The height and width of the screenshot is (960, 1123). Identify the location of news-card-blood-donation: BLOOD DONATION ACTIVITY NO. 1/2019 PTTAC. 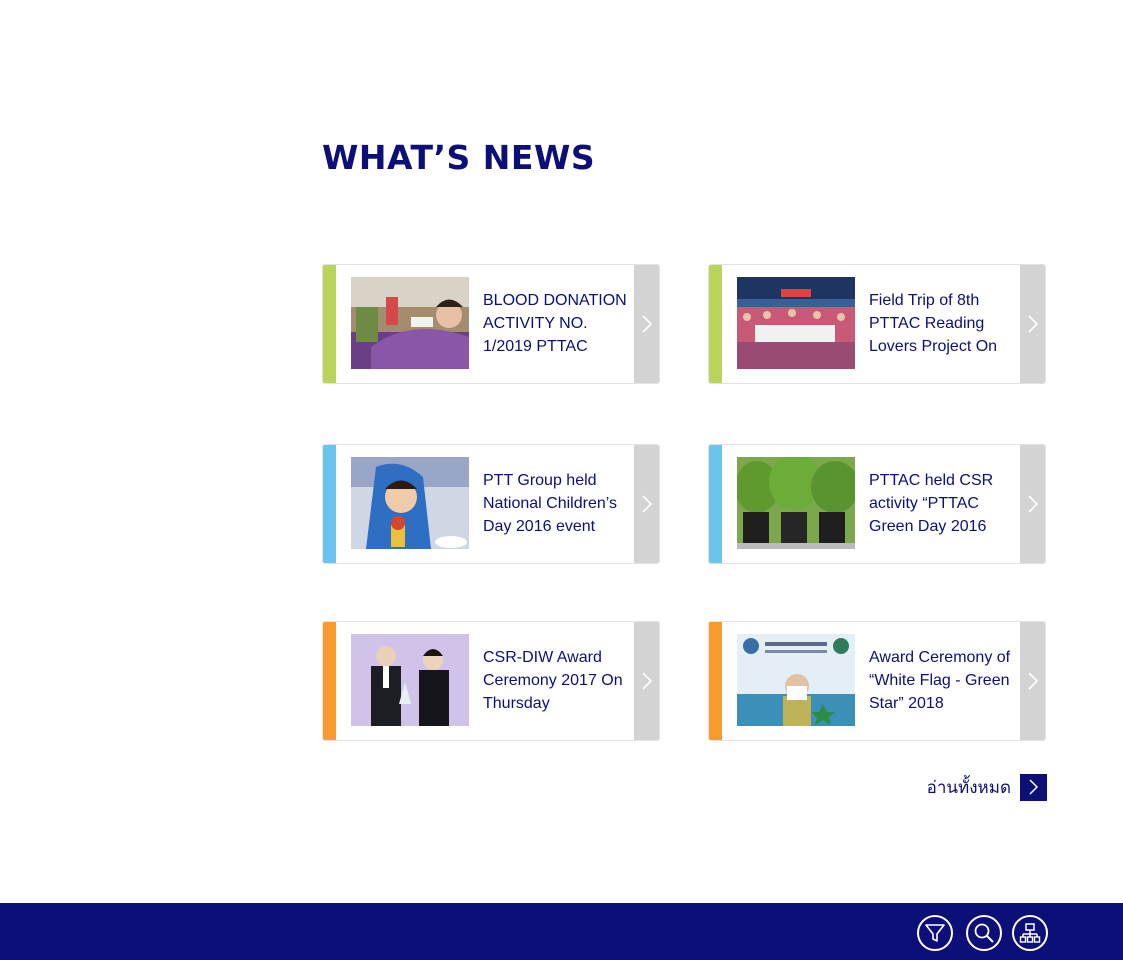
(491, 324).